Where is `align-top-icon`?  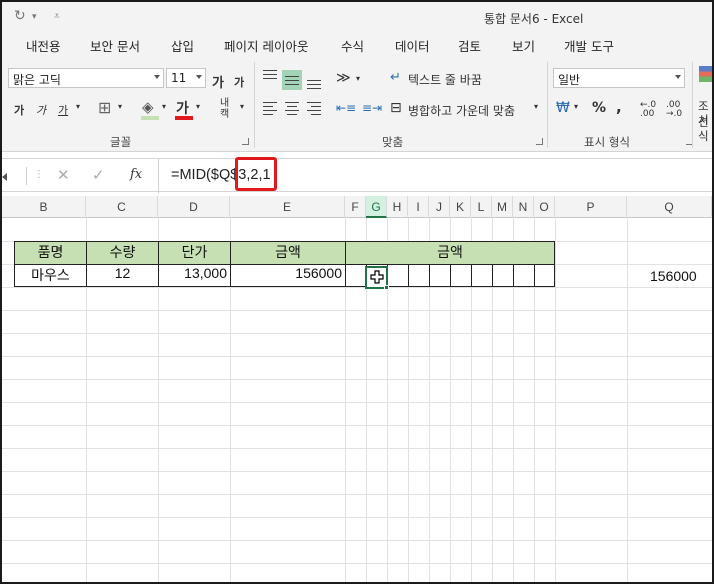 align-top-icon is located at coordinates (270, 76).